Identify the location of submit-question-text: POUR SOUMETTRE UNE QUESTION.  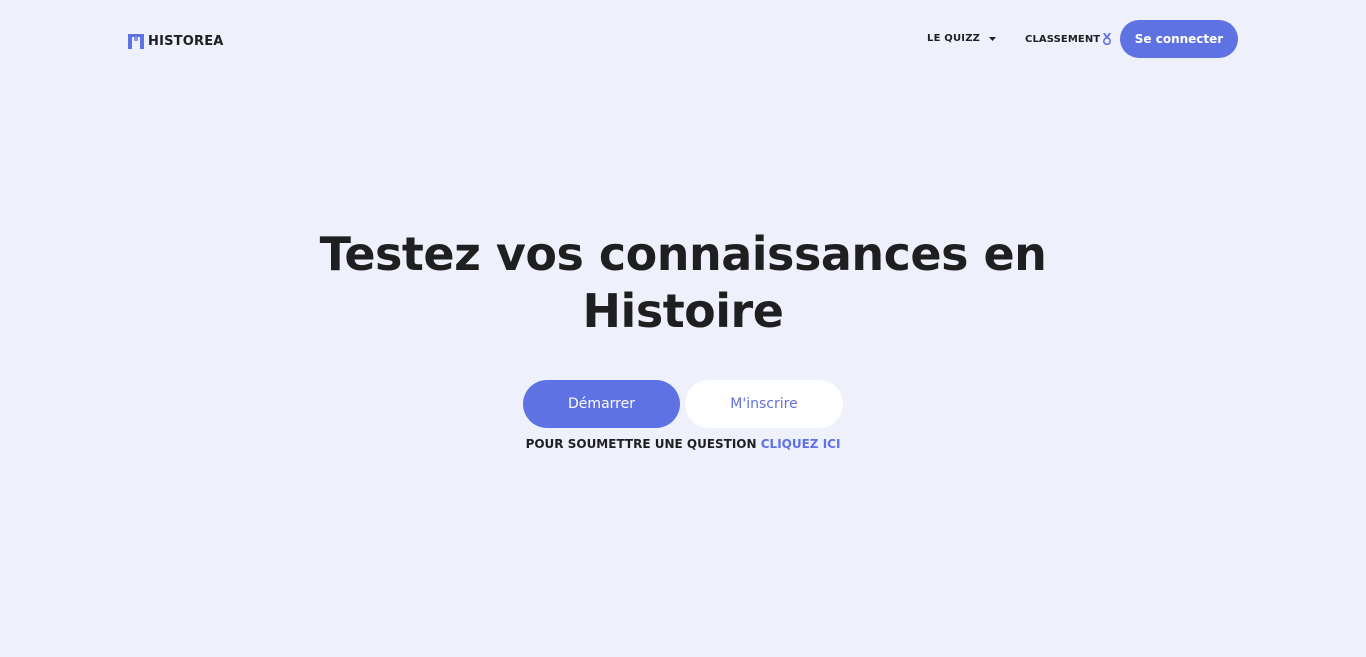
(641, 444).